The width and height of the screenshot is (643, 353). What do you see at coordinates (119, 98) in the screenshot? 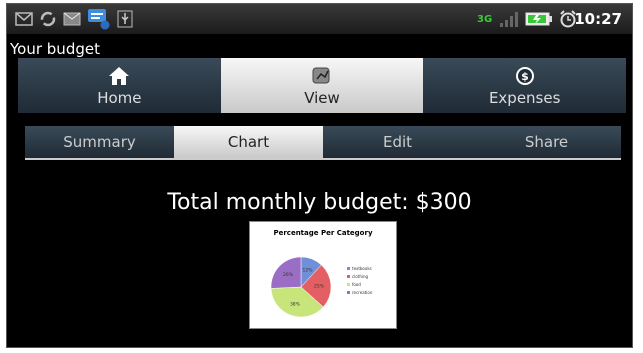
I see `tab-home-label: Home` at bounding box center [119, 98].